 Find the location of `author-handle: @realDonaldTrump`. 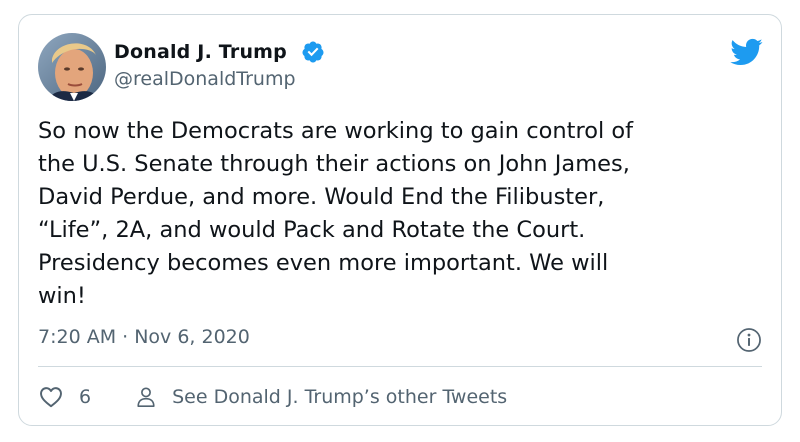

author-handle: @realDonaldTrump is located at coordinates (205, 79).